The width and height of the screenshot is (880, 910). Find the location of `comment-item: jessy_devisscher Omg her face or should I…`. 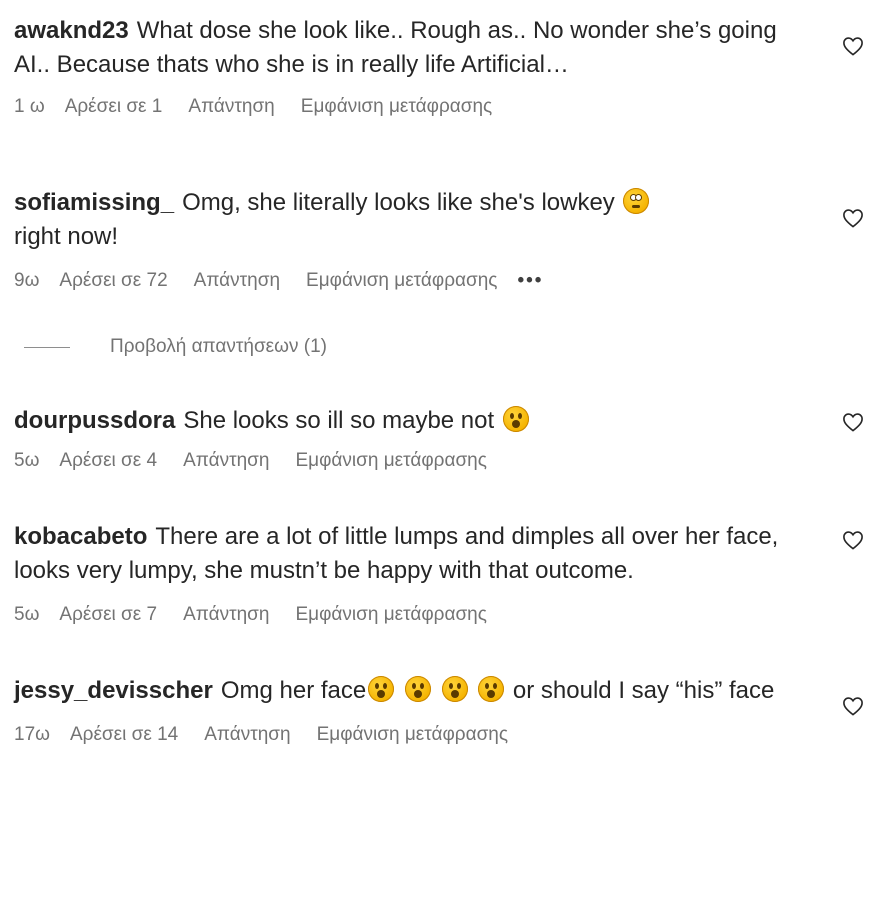

comment-item: jessy_devisscher Omg her face or should I… is located at coordinates (439, 710).